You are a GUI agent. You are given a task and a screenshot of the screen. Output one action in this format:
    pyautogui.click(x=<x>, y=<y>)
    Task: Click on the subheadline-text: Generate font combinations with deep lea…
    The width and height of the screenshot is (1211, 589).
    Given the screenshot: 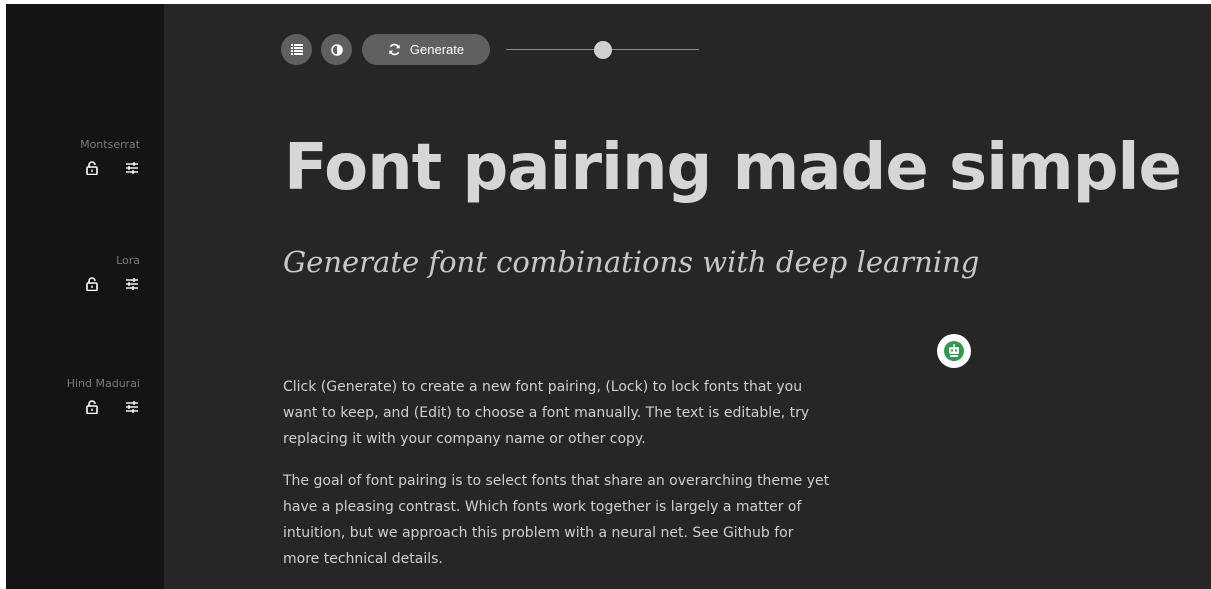 What is the action you would take?
    pyautogui.click(x=631, y=262)
    